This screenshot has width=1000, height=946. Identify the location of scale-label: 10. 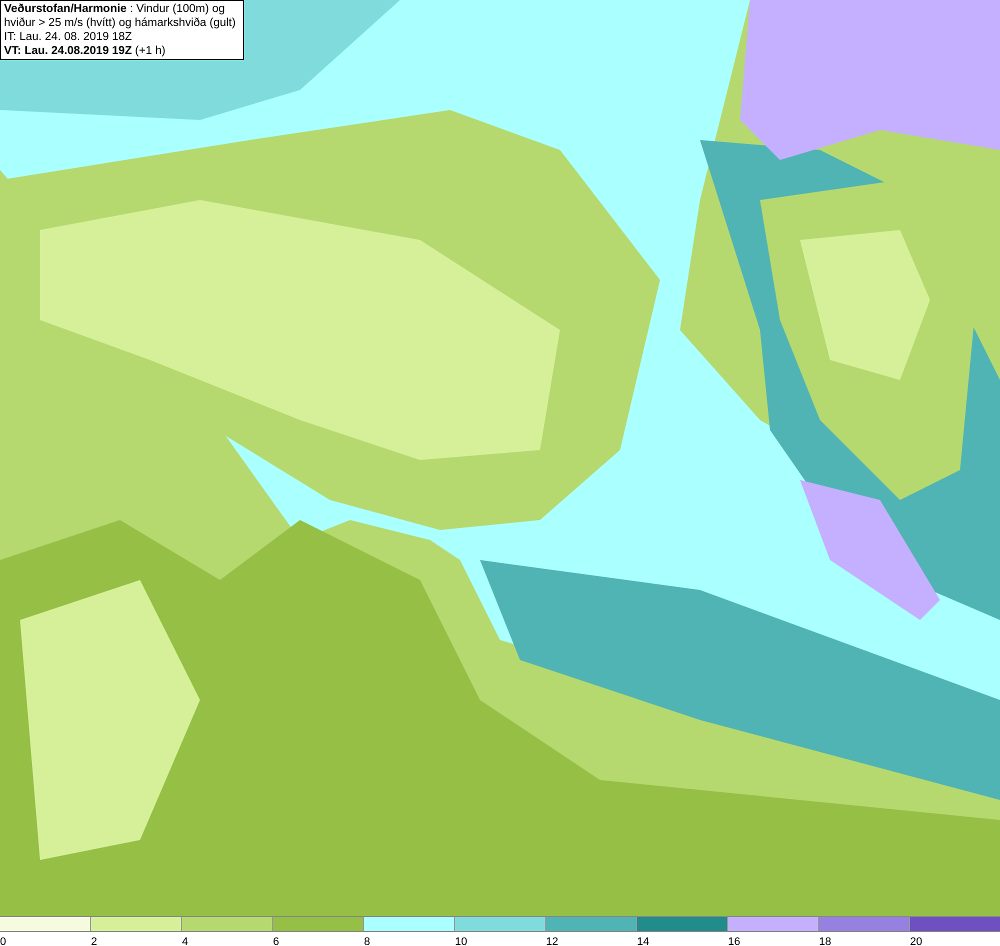
(461, 940).